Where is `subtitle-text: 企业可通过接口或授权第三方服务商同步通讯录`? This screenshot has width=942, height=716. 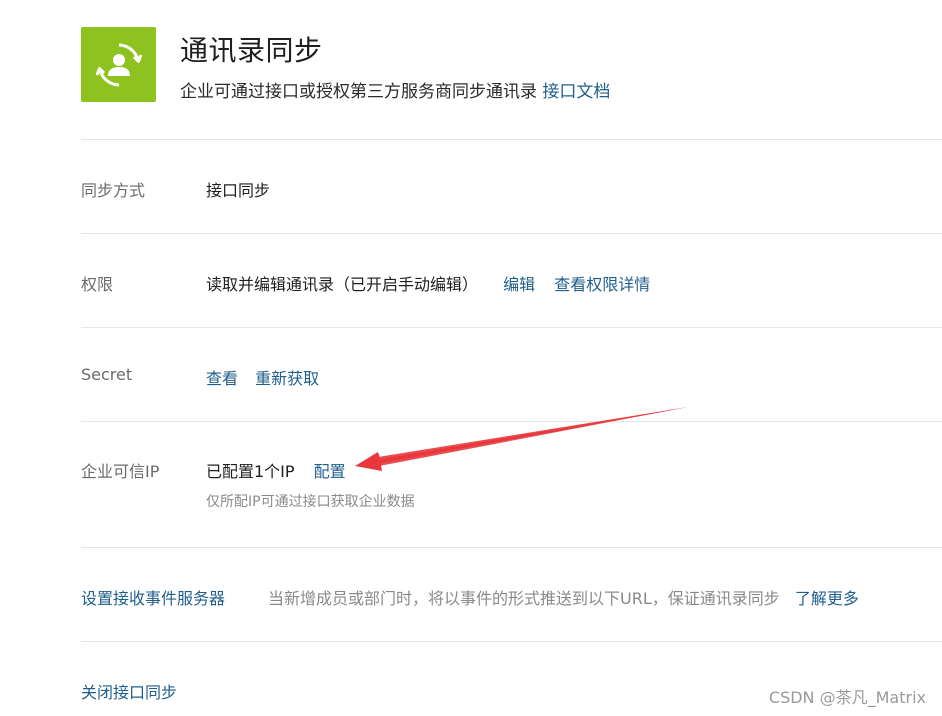 subtitle-text: 企业可通过接口或授权第三方服务商同步通讯录 is located at coordinates (358, 92).